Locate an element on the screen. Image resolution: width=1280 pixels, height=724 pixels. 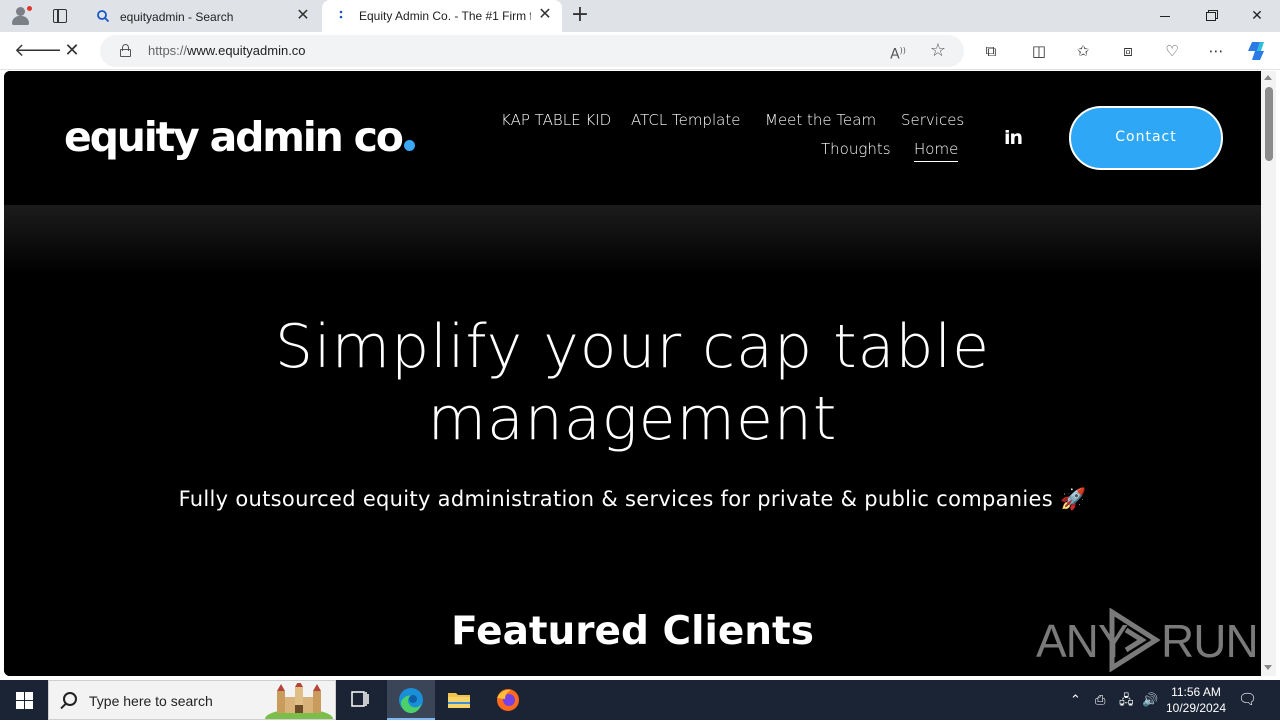
browser-essentials-icon: ♡ is located at coordinates (1172, 51).